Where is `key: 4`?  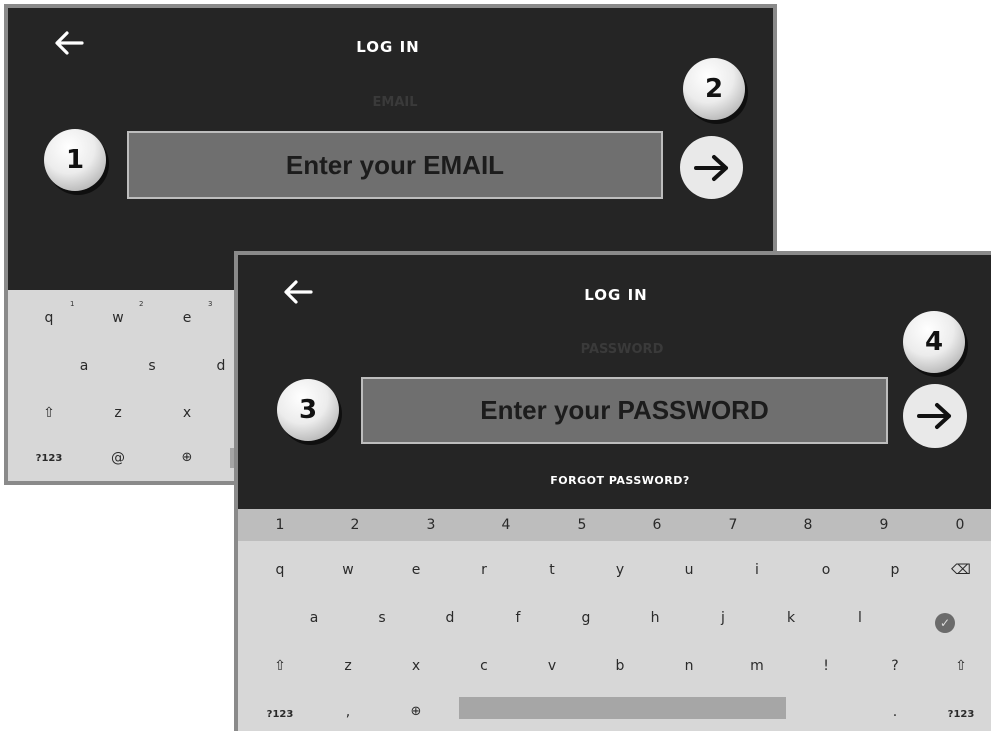 key: 4 is located at coordinates (506, 525).